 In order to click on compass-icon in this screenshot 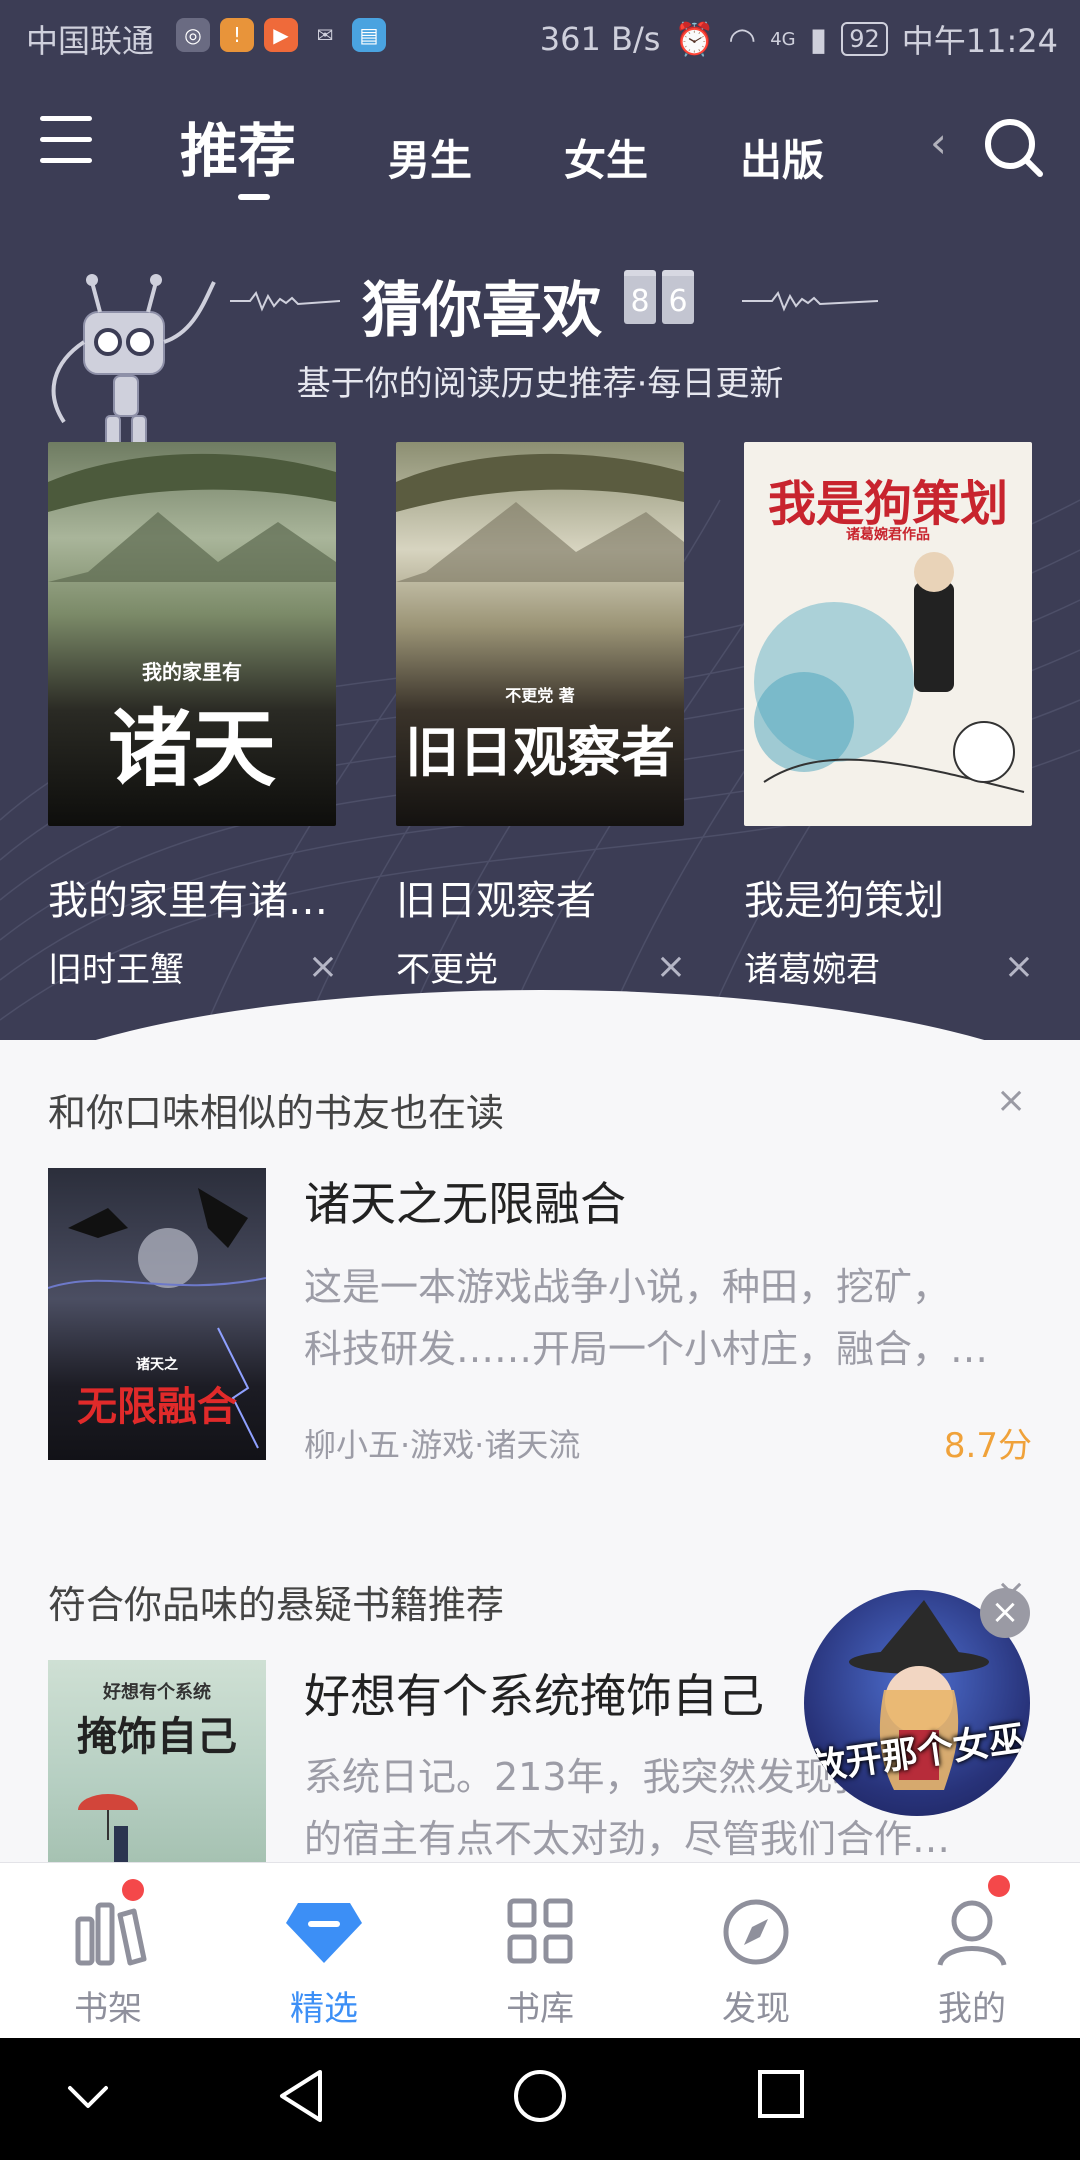, I will do `click(756, 1932)`.